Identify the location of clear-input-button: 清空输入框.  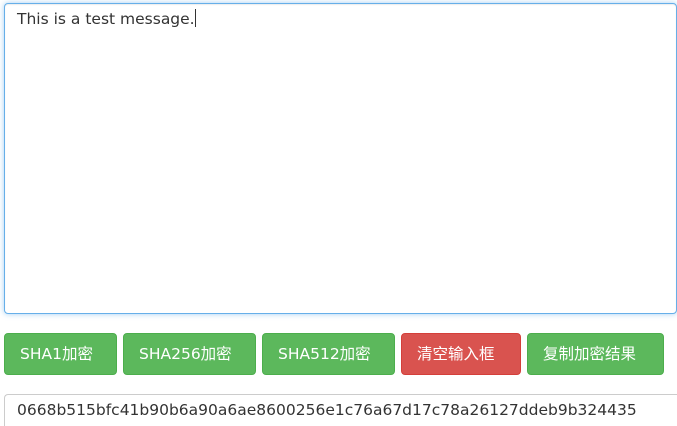
(461, 354).